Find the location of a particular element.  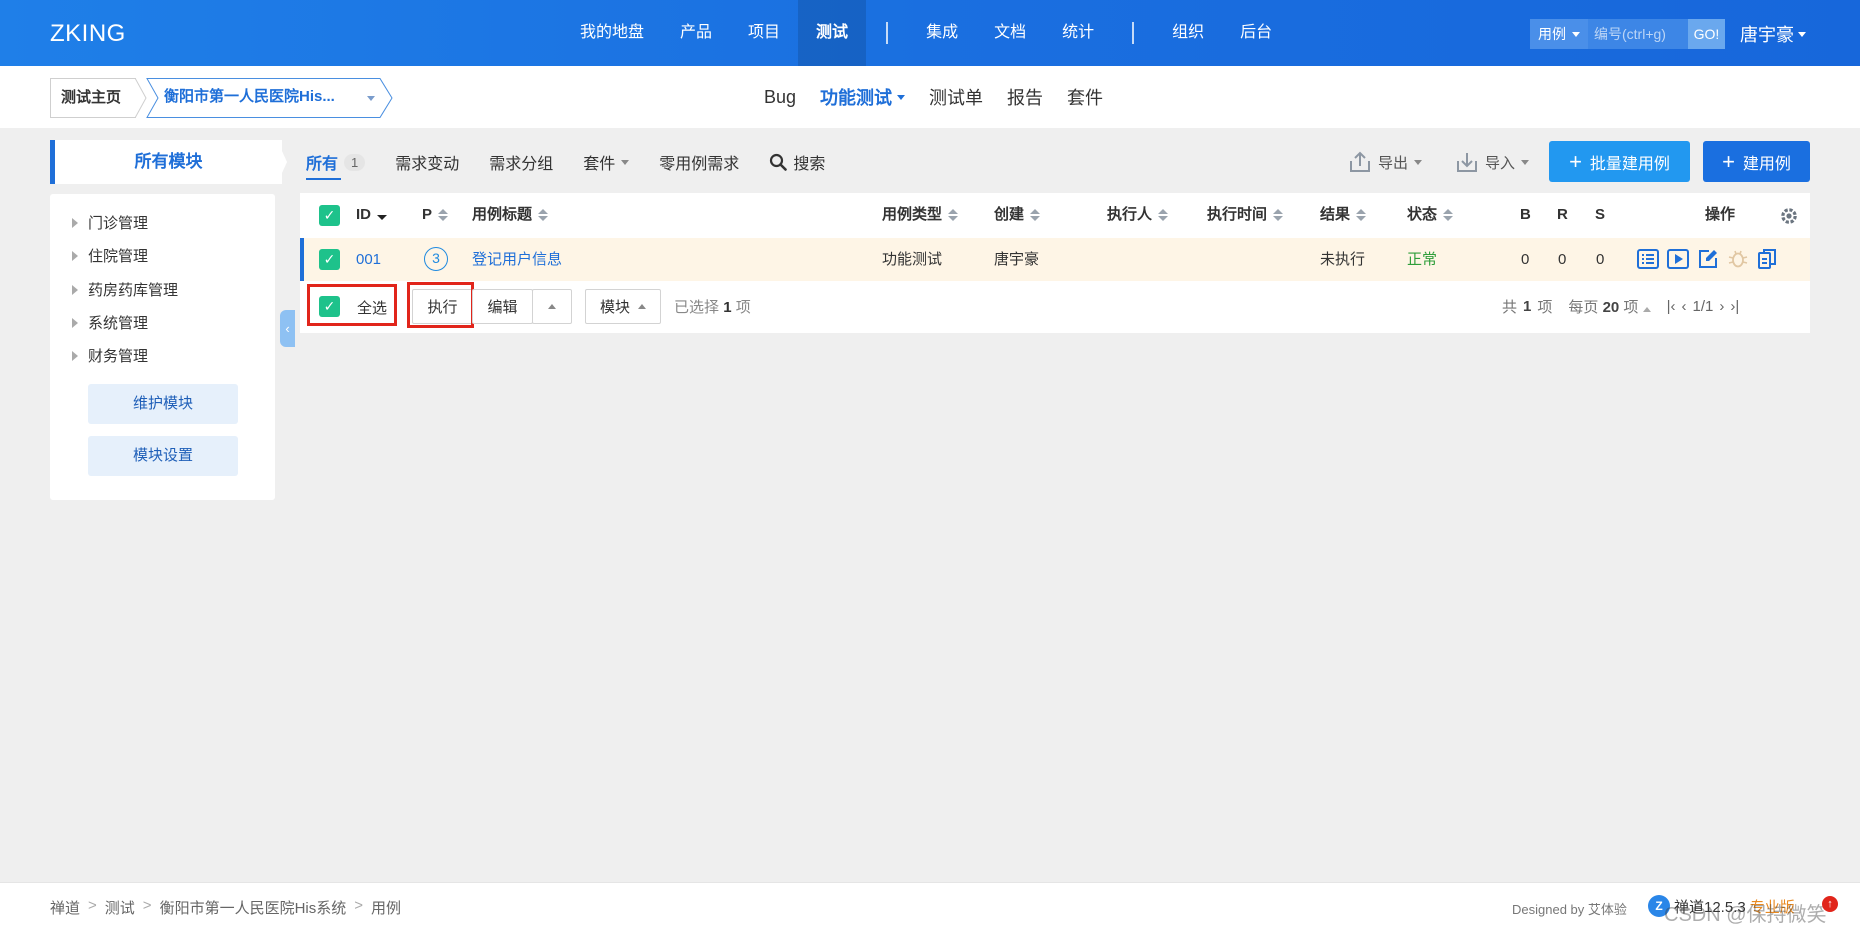

breadcrumb-test-home: 测试主页 is located at coordinates (93, 98).